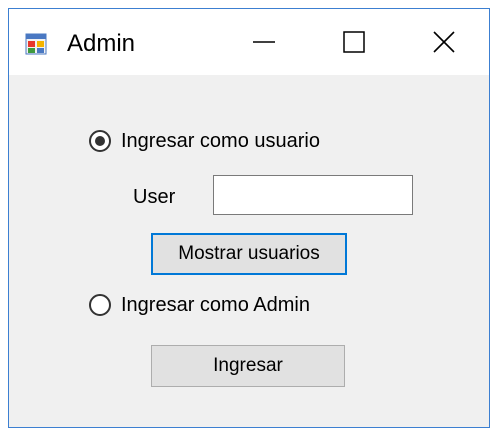 This screenshot has height=430, width=500. I want to click on ingresar-button: Ingresar, so click(248, 366).